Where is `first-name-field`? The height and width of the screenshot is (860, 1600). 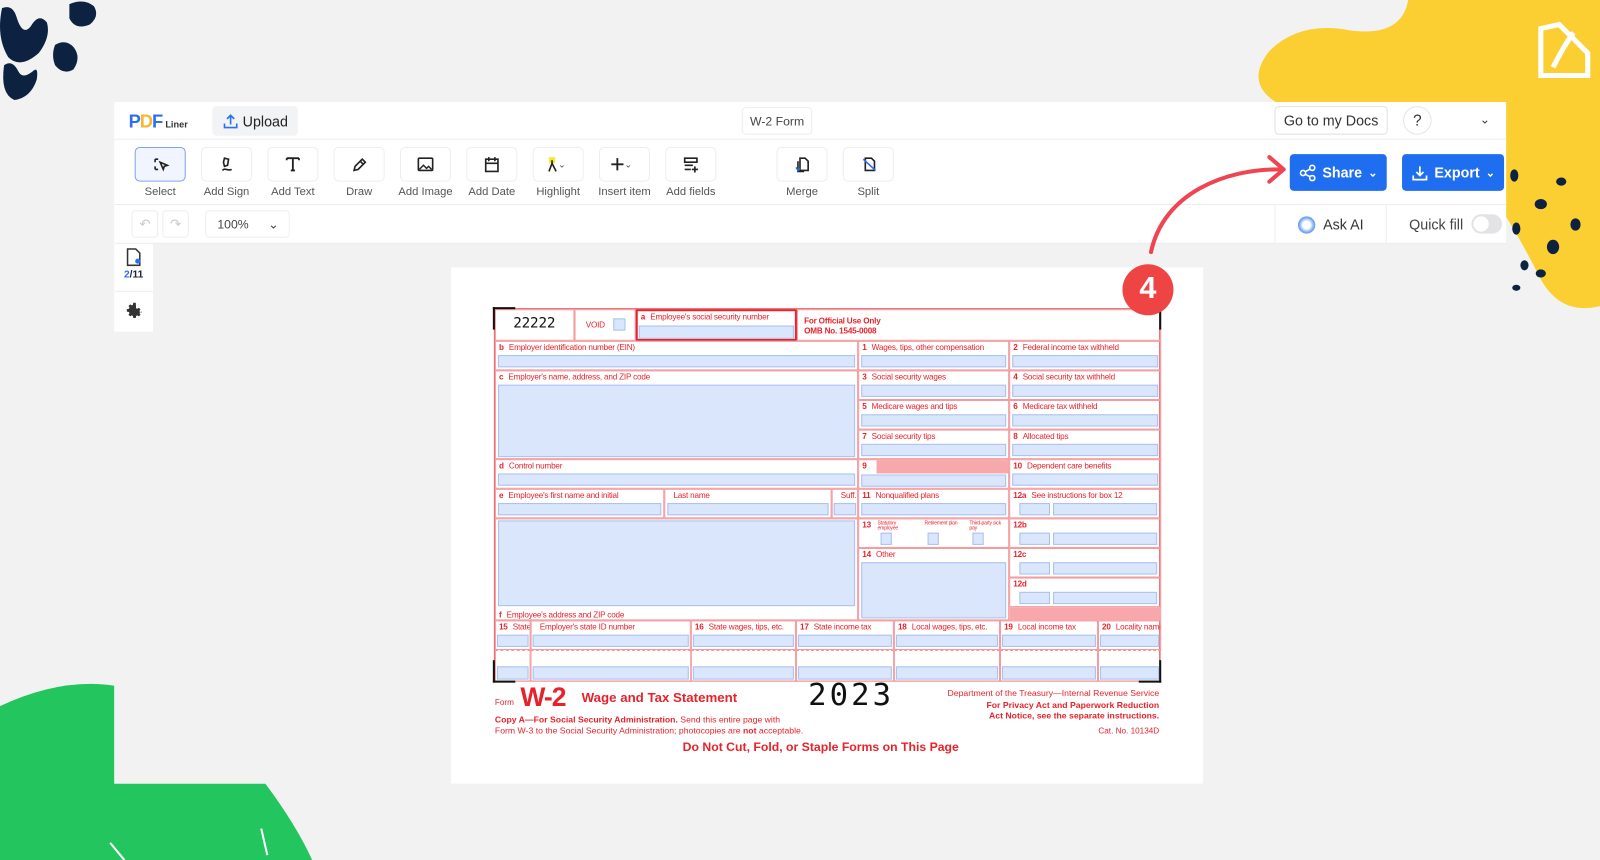
first-name-field is located at coordinates (579, 509).